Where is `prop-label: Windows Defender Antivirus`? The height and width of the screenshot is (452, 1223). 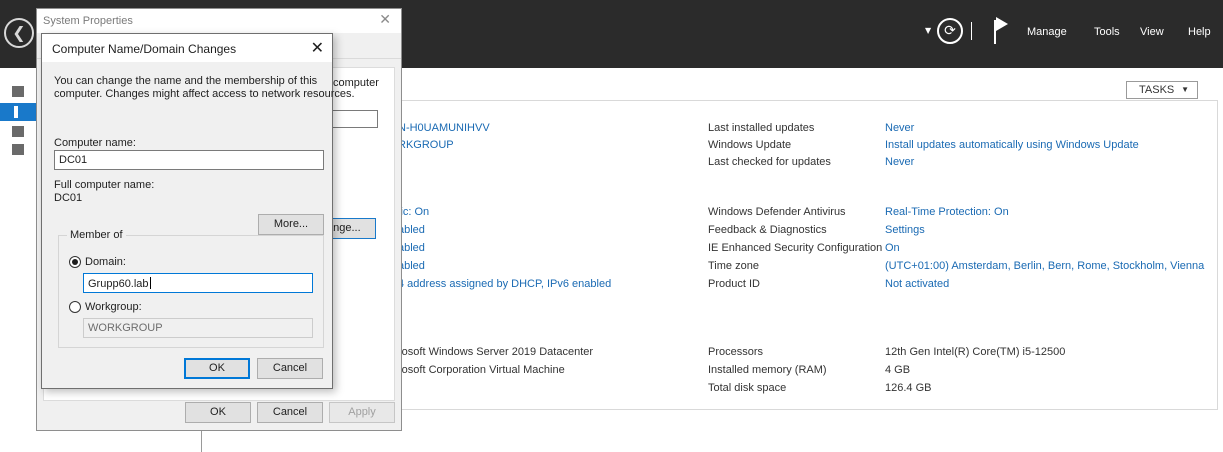 prop-label: Windows Defender Antivirus is located at coordinates (777, 212).